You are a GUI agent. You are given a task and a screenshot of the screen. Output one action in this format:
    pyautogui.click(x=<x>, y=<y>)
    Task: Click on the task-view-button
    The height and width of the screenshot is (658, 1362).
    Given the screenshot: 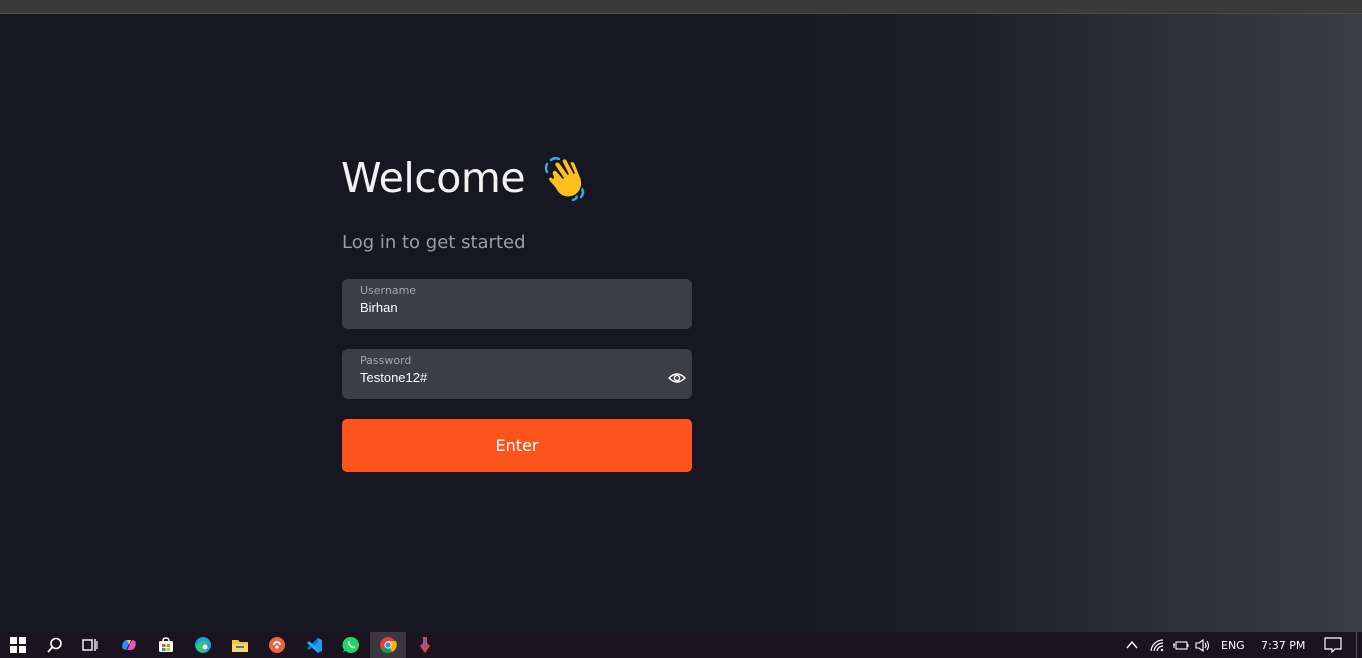 What is the action you would take?
    pyautogui.click(x=90, y=645)
    